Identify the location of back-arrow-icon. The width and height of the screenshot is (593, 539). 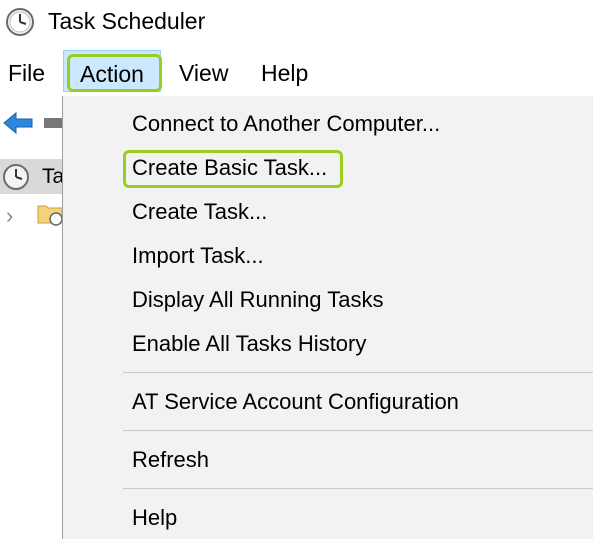
(18, 123).